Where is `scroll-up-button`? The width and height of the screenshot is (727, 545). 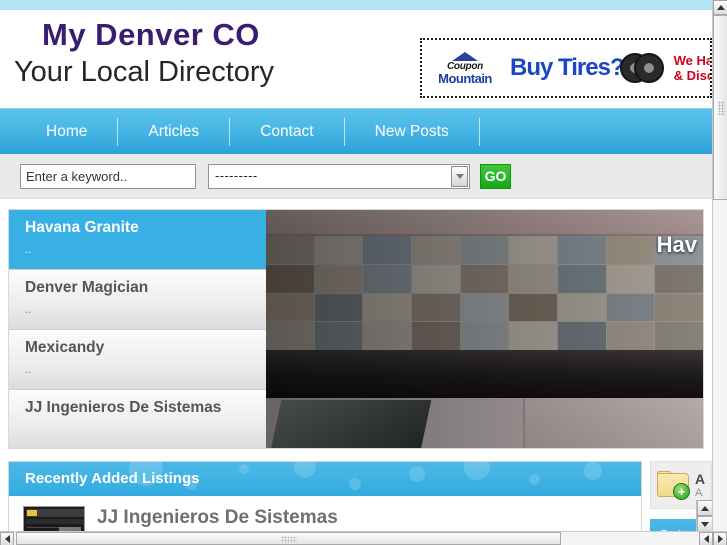 scroll-up-button is located at coordinates (720, 7).